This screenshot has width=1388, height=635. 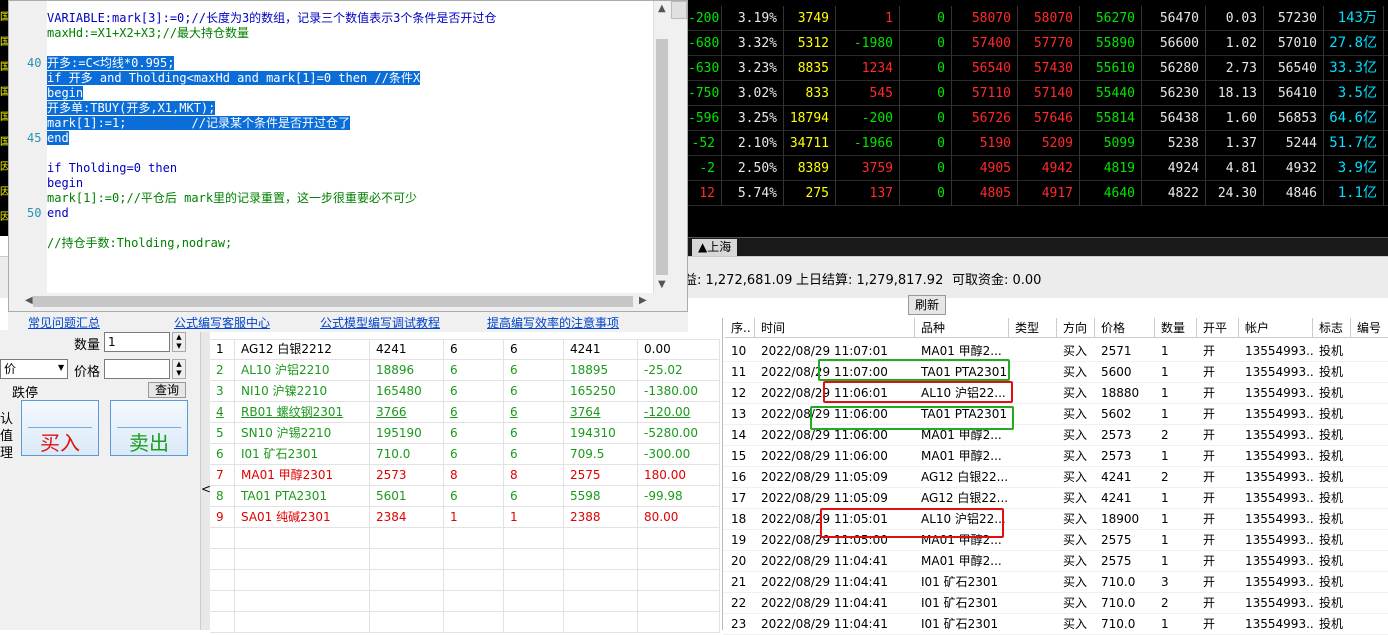 I want to click on refresh-button: 刷新, so click(x=927, y=305).